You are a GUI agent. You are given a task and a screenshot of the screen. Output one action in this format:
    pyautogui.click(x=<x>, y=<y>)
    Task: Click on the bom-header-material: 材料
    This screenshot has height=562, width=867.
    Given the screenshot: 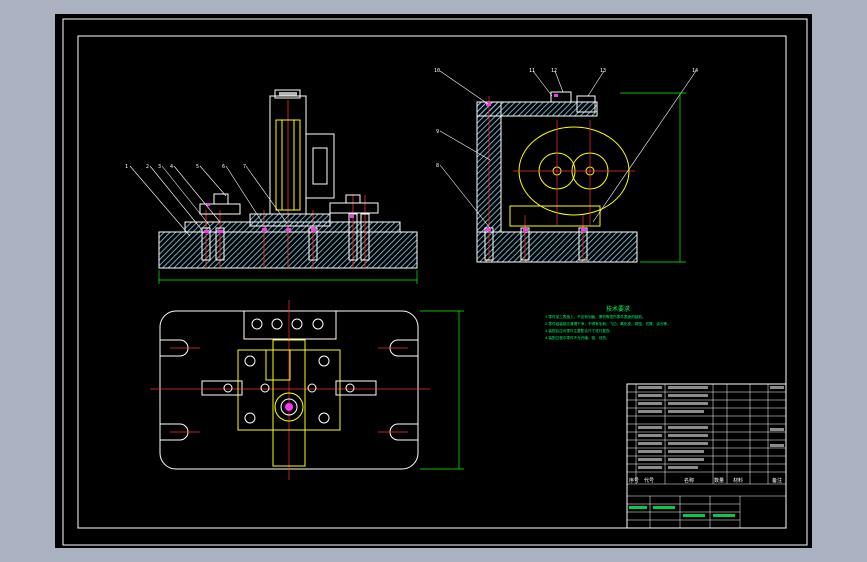 What is the action you would take?
    pyautogui.click(x=738, y=480)
    